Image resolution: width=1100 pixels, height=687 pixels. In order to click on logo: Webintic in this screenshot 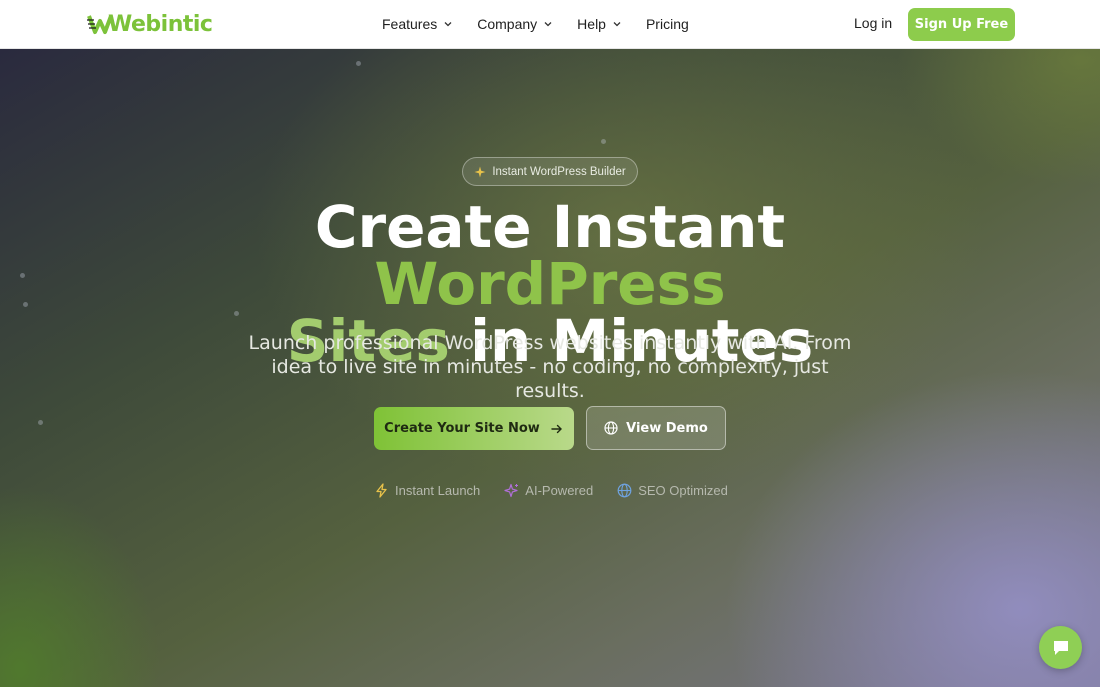, I will do `click(150, 24)`.